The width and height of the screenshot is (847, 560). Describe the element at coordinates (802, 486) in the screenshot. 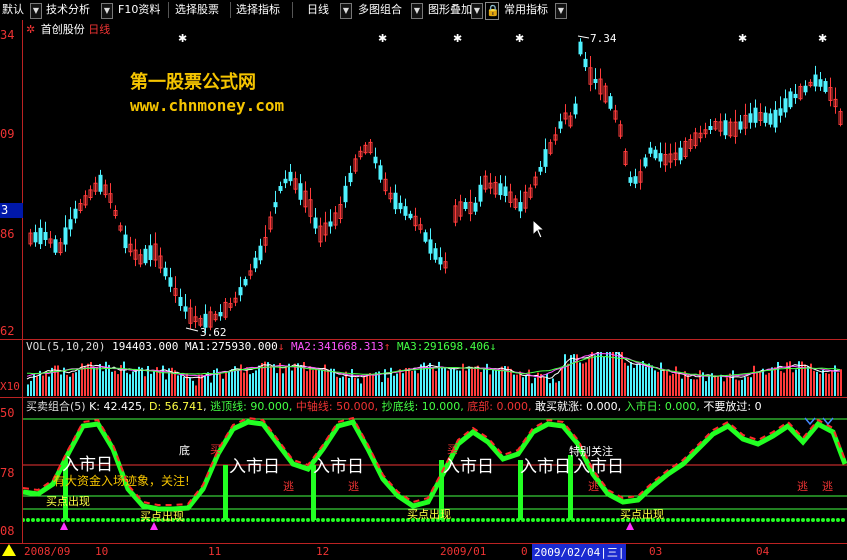

I see `escape-marker: 逃` at that location.